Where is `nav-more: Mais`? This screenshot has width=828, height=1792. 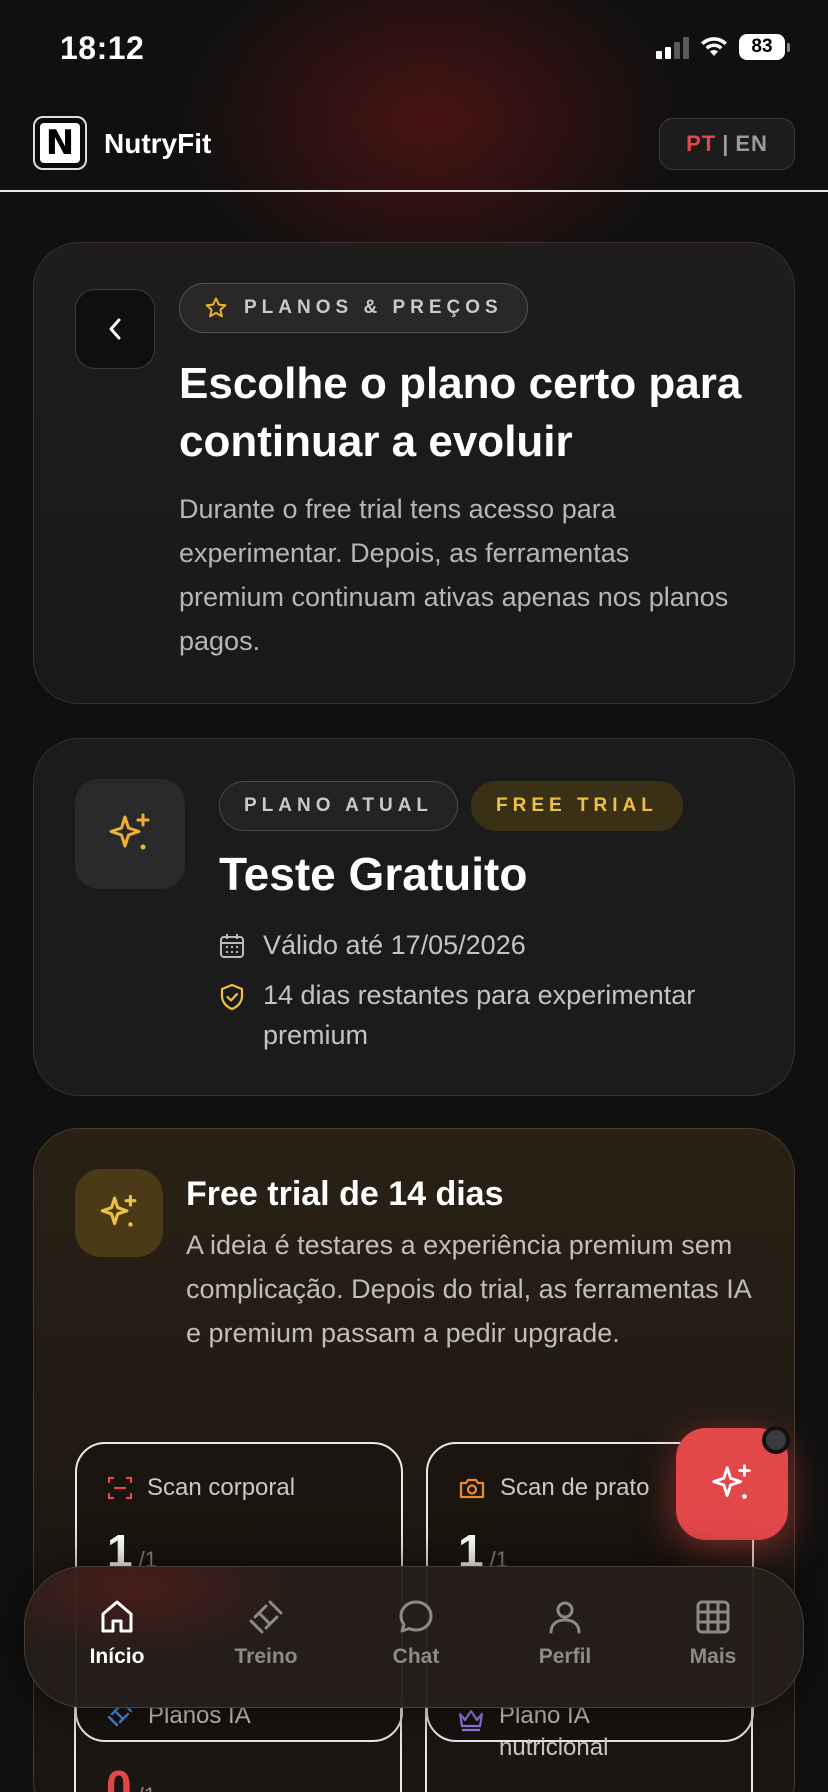 nav-more: Mais is located at coordinates (713, 1633).